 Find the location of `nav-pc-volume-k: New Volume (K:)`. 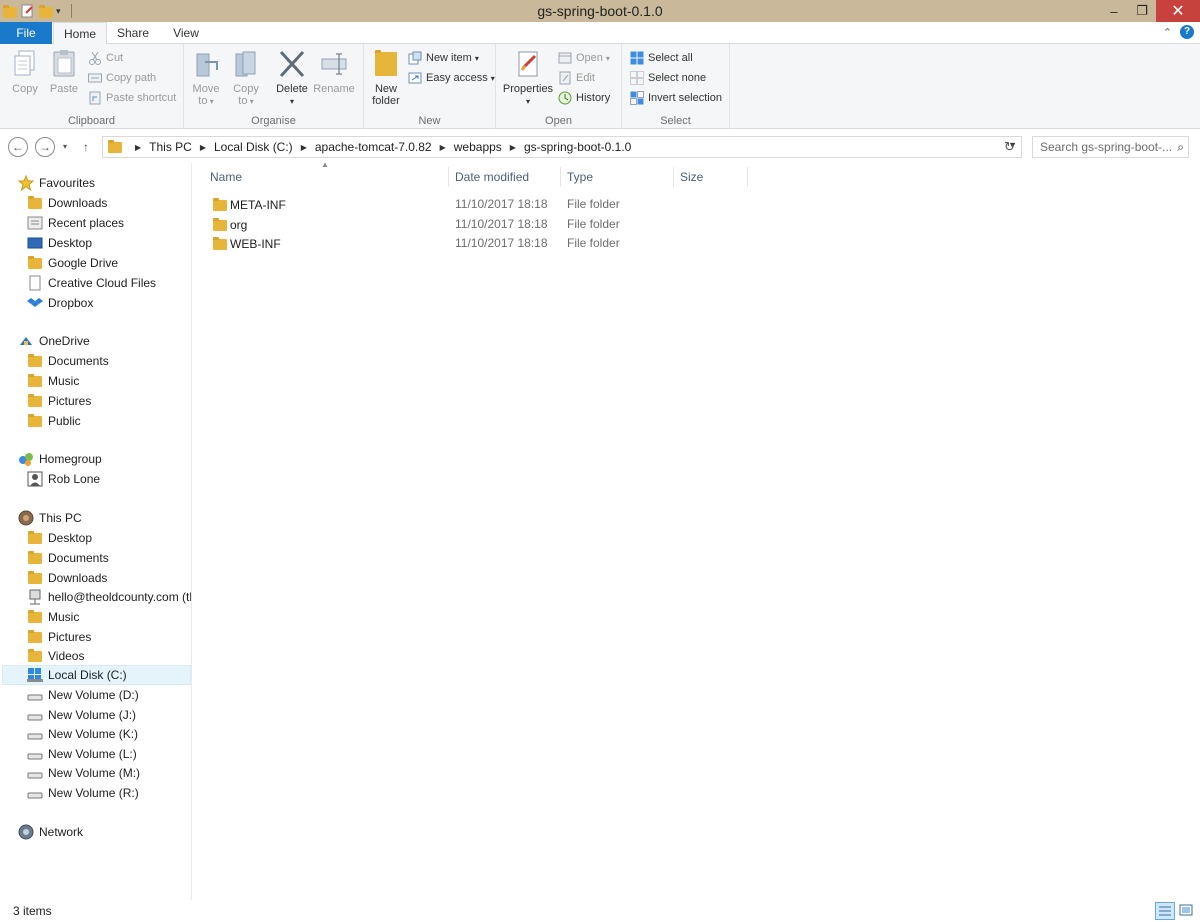

nav-pc-volume-k: New Volume (K:) is located at coordinates (82, 734).